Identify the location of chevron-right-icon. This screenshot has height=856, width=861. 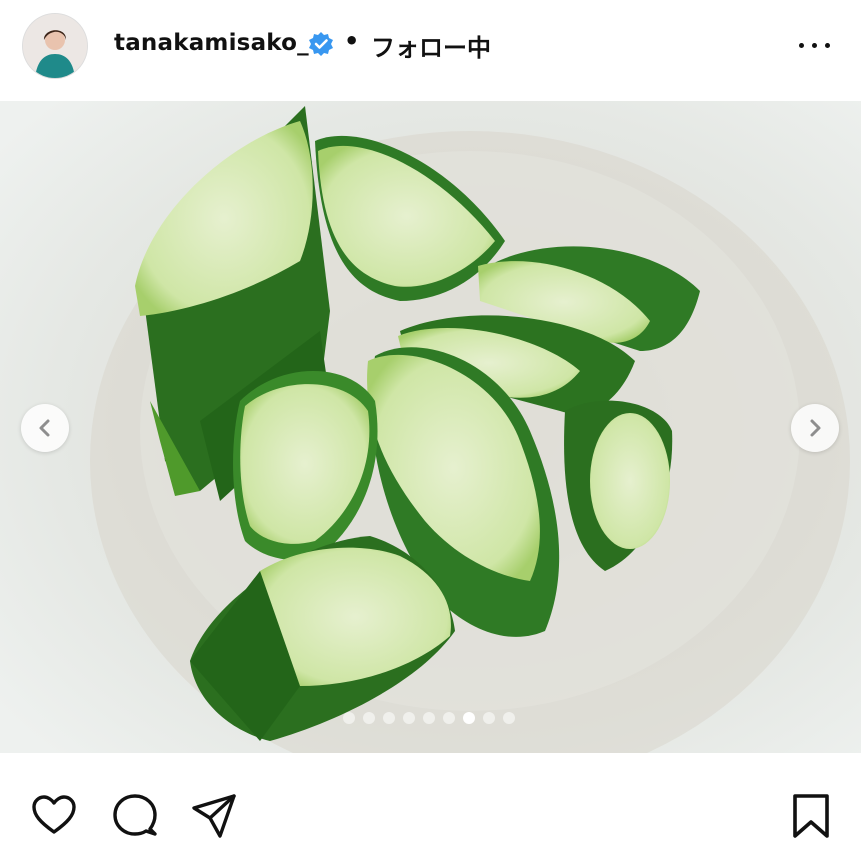
(815, 428).